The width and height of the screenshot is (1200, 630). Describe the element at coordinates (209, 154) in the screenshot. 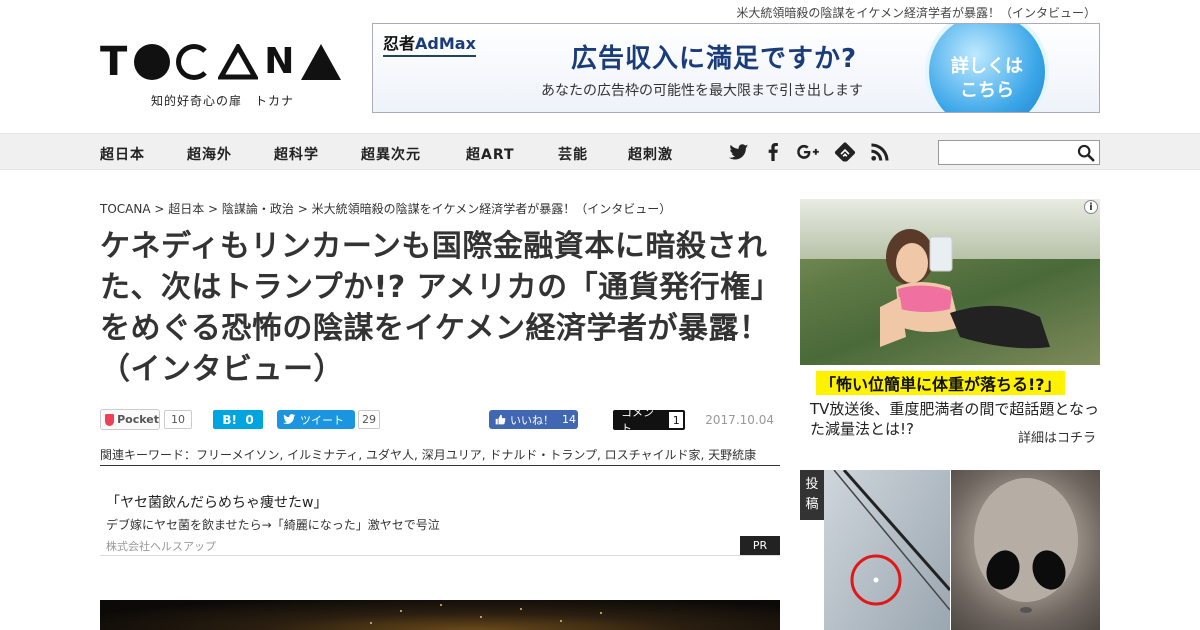

I see `nav-item-overseas: 超海外` at that location.